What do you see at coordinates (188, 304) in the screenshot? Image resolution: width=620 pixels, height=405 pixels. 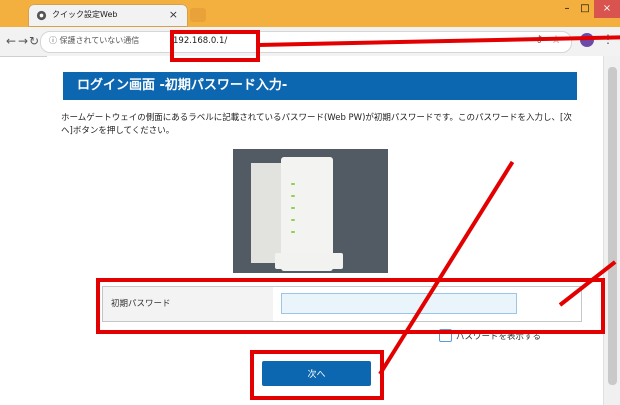 I see `password-label: 初期パスワード` at bounding box center [188, 304].